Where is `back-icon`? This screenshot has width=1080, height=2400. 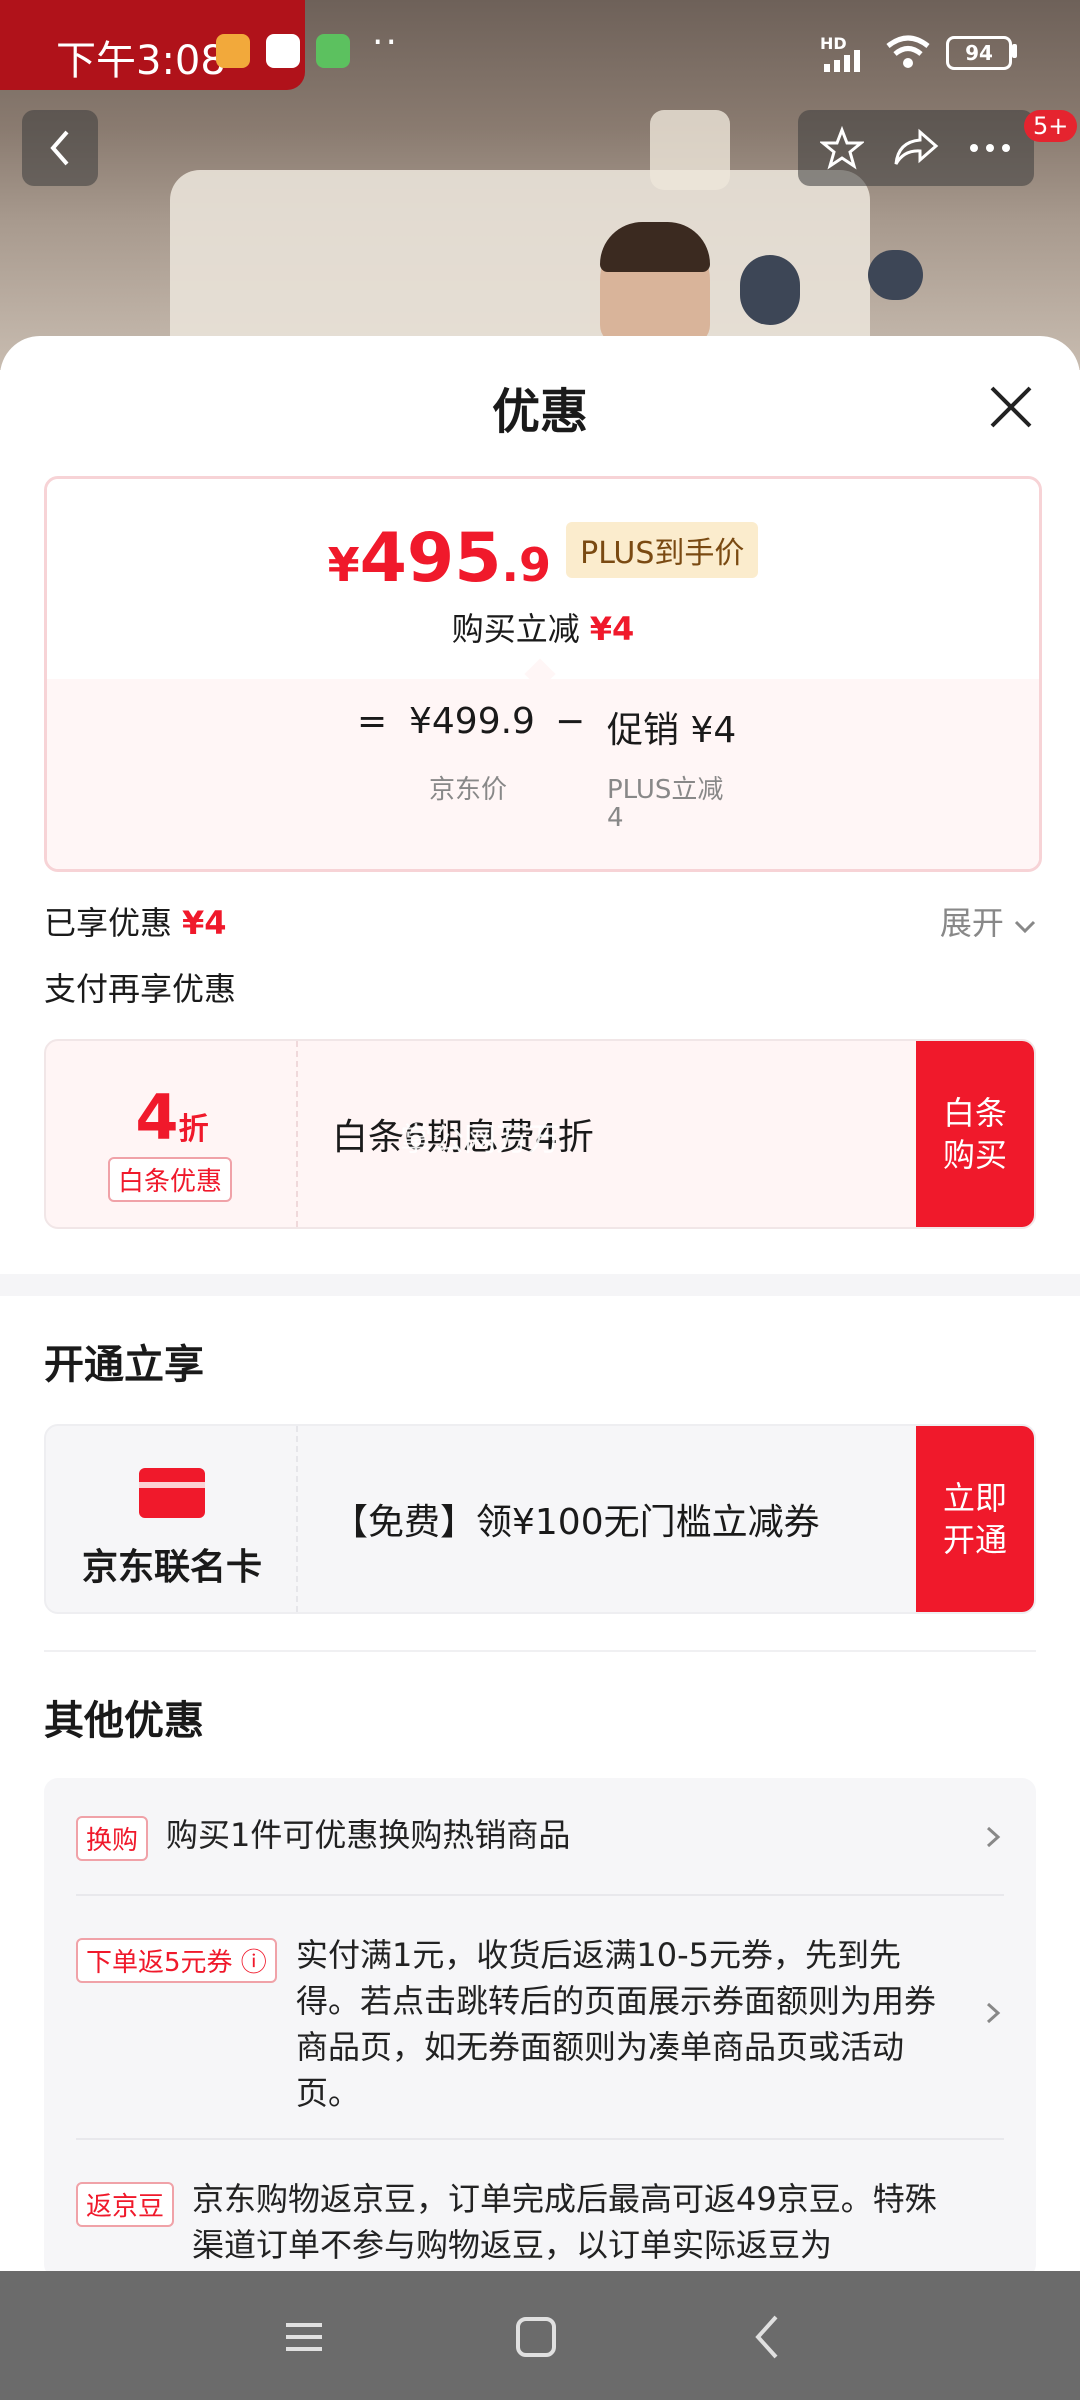
back-icon is located at coordinates (59, 148).